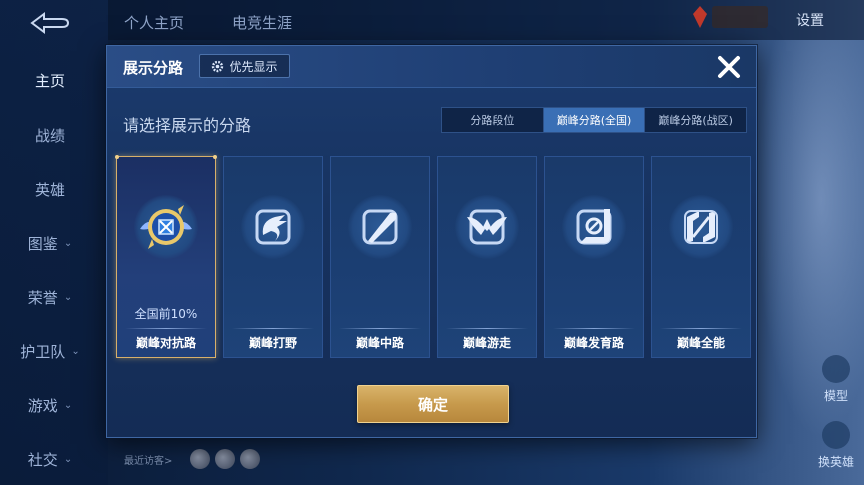  I want to click on tab-lane-rank: 分路段位, so click(493, 120).